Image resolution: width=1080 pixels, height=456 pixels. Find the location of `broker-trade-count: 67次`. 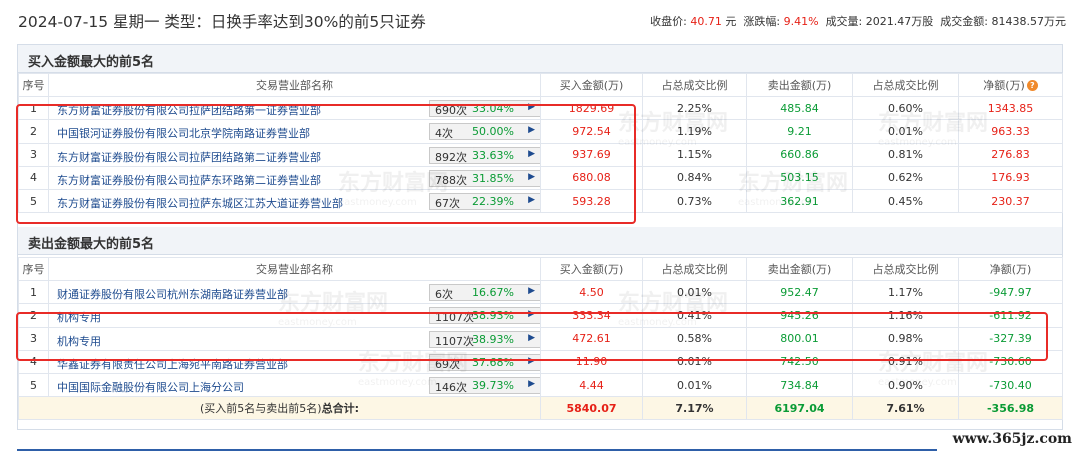

broker-trade-count: 67次 is located at coordinates (447, 204).